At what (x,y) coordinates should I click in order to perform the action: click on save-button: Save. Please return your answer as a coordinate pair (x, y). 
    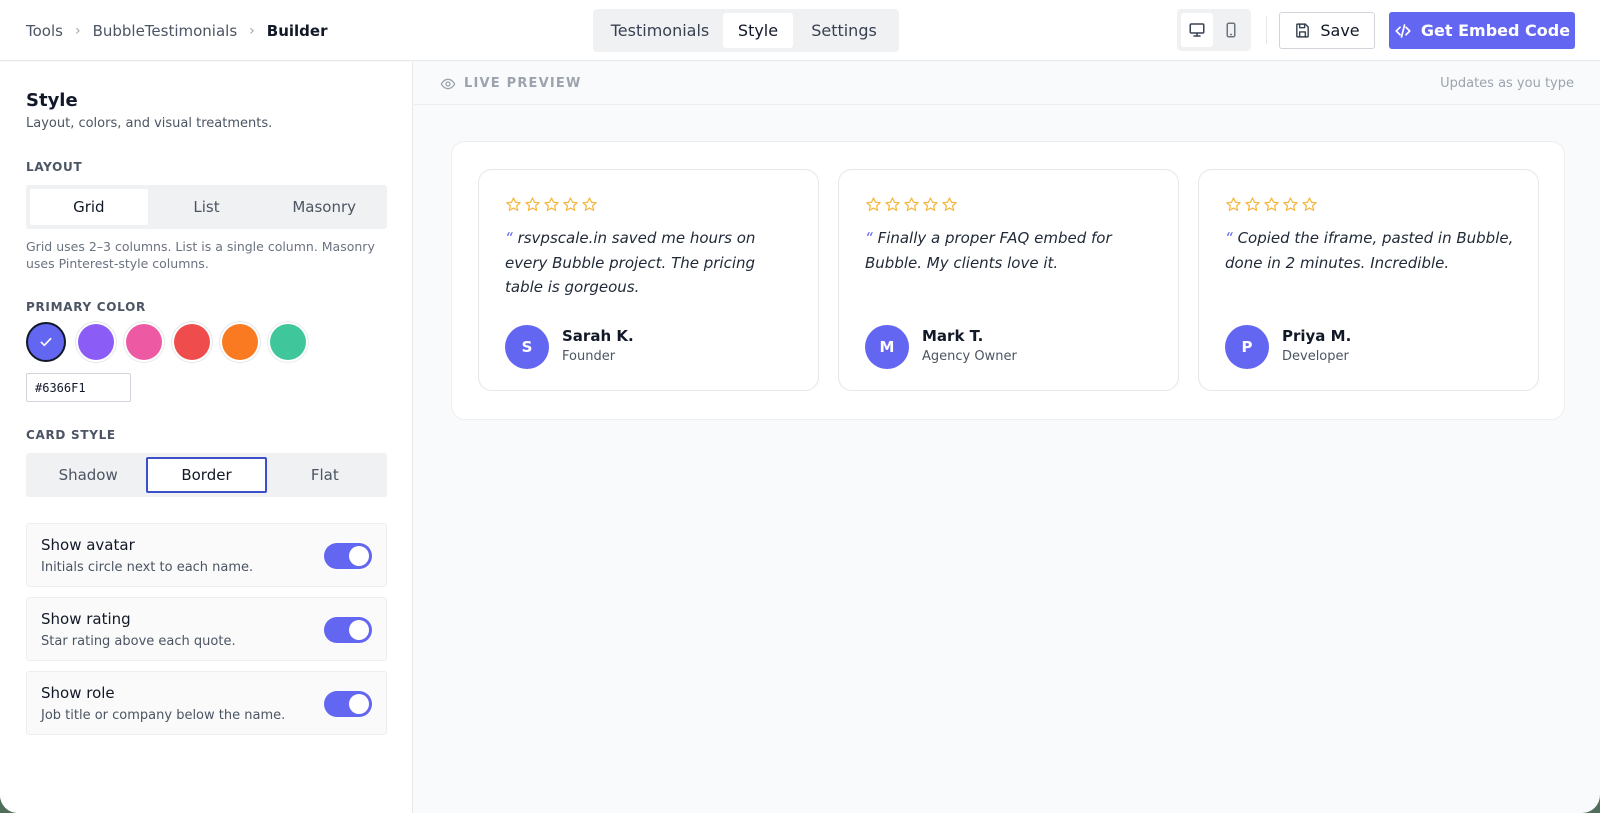
    Looking at the image, I should click on (1327, 30).